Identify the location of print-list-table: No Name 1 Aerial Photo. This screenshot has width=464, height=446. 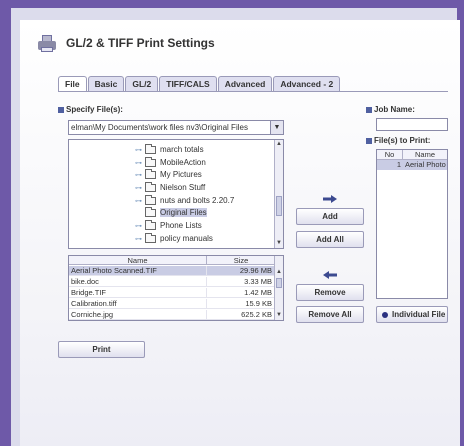
(412, 224).